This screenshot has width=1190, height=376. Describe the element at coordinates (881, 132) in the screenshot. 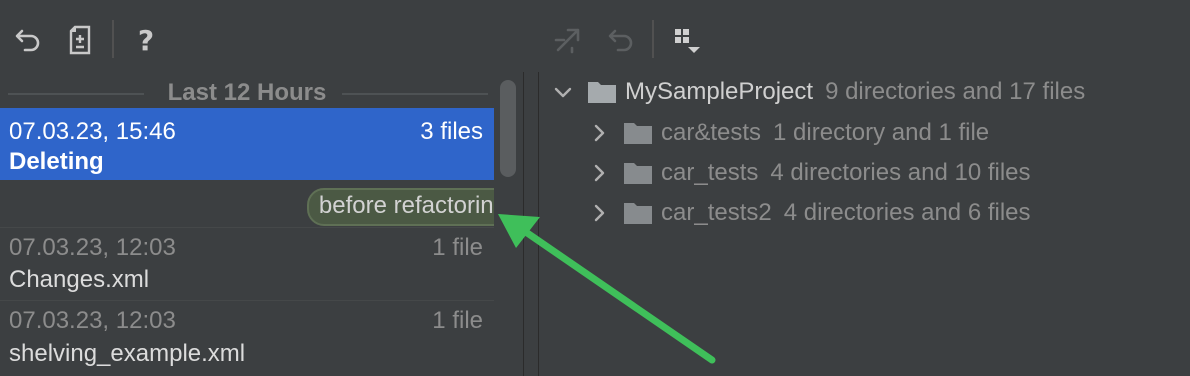

I see `tree-node-info: 1 directory and 1 file` at that location.